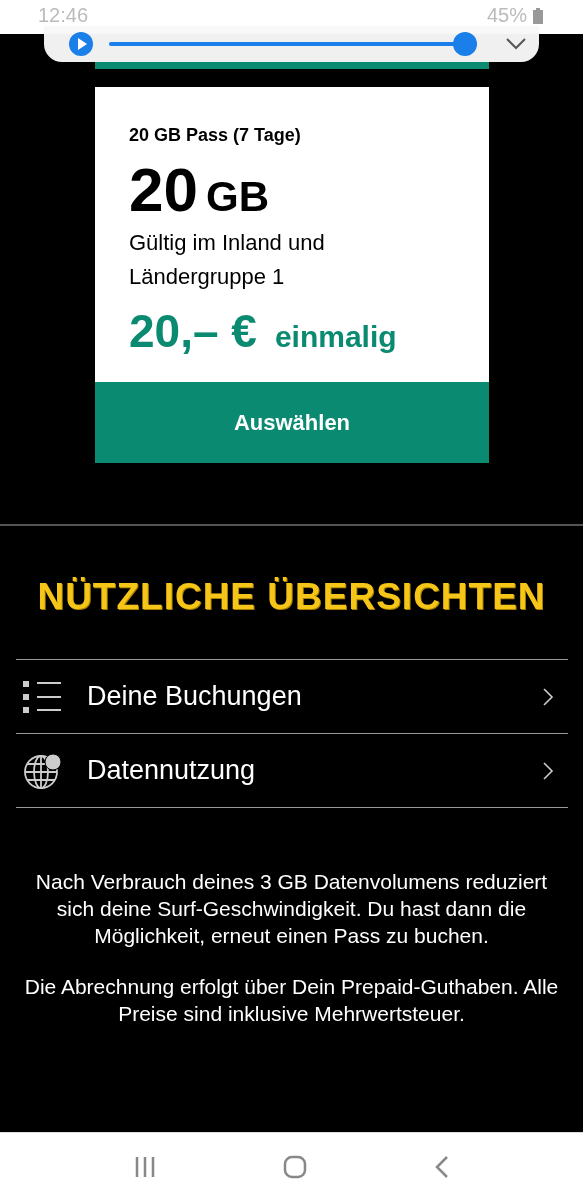 Image resolution: width=583 pixels, height=1200 pixels. I want to click on status-time: 12:46, so click(63, 15).